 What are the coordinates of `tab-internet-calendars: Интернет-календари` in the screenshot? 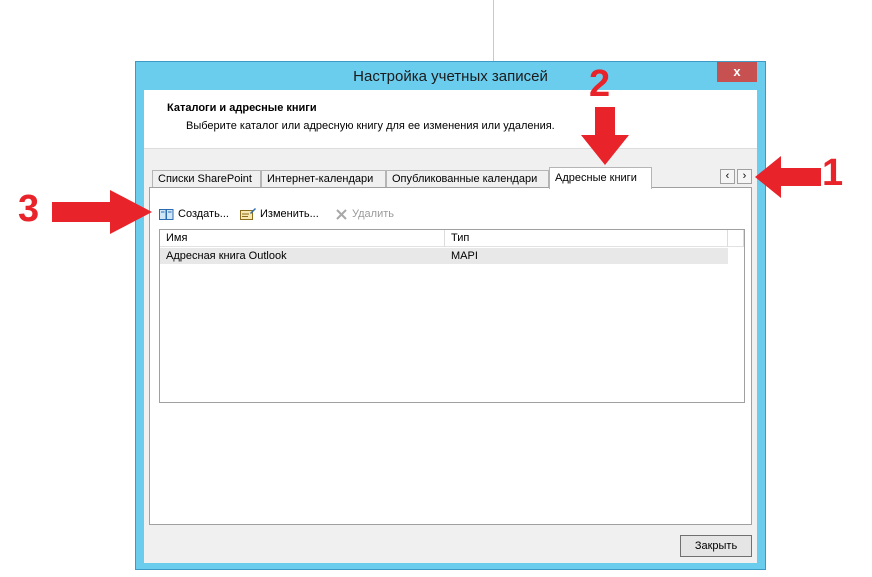 It's located at (323, 179).